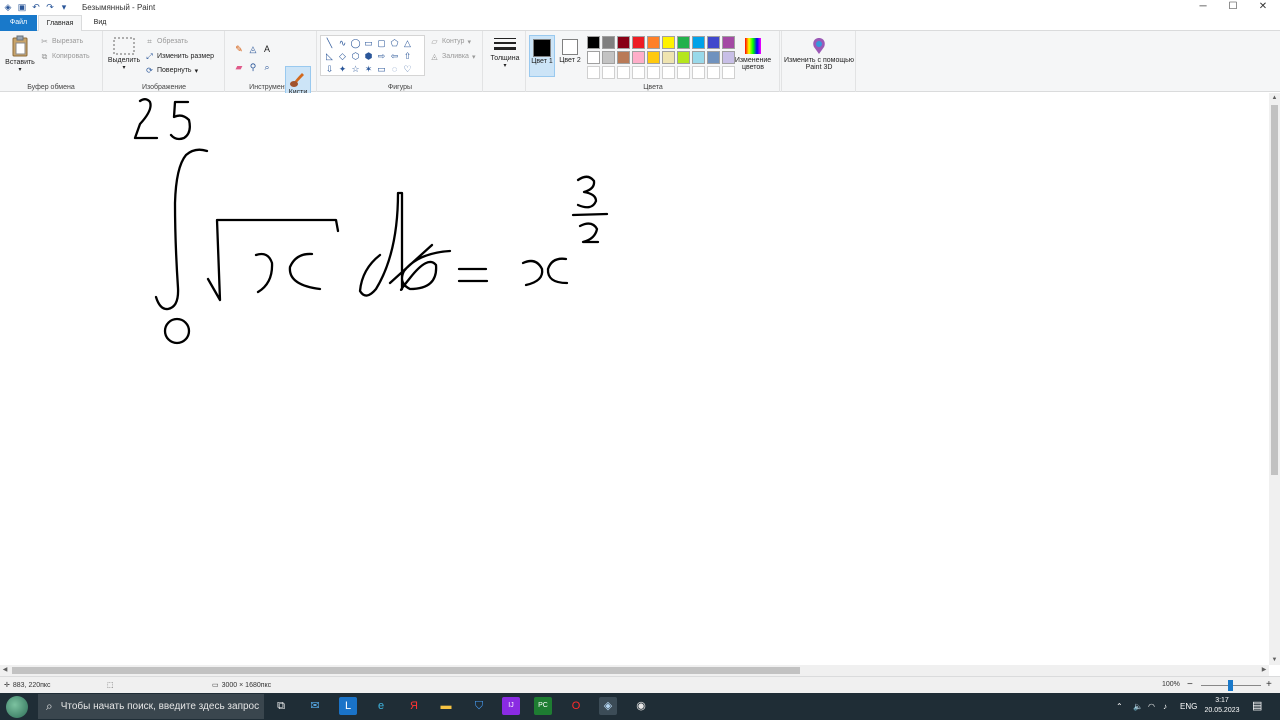 Image resolution: width=1280 pixels, height=720 pixels. What do you see at coordinates (36, 7) in the screenshot?
I see `undo-icon: ↶` at bounding box center [36, 7].